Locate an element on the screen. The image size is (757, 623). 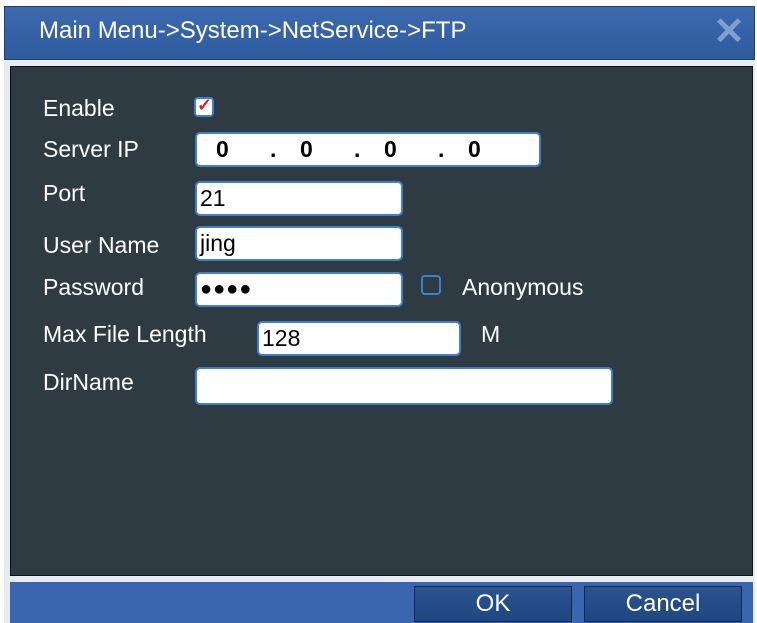
ip-octet-1: 0 is located at coordinates (222, 149).